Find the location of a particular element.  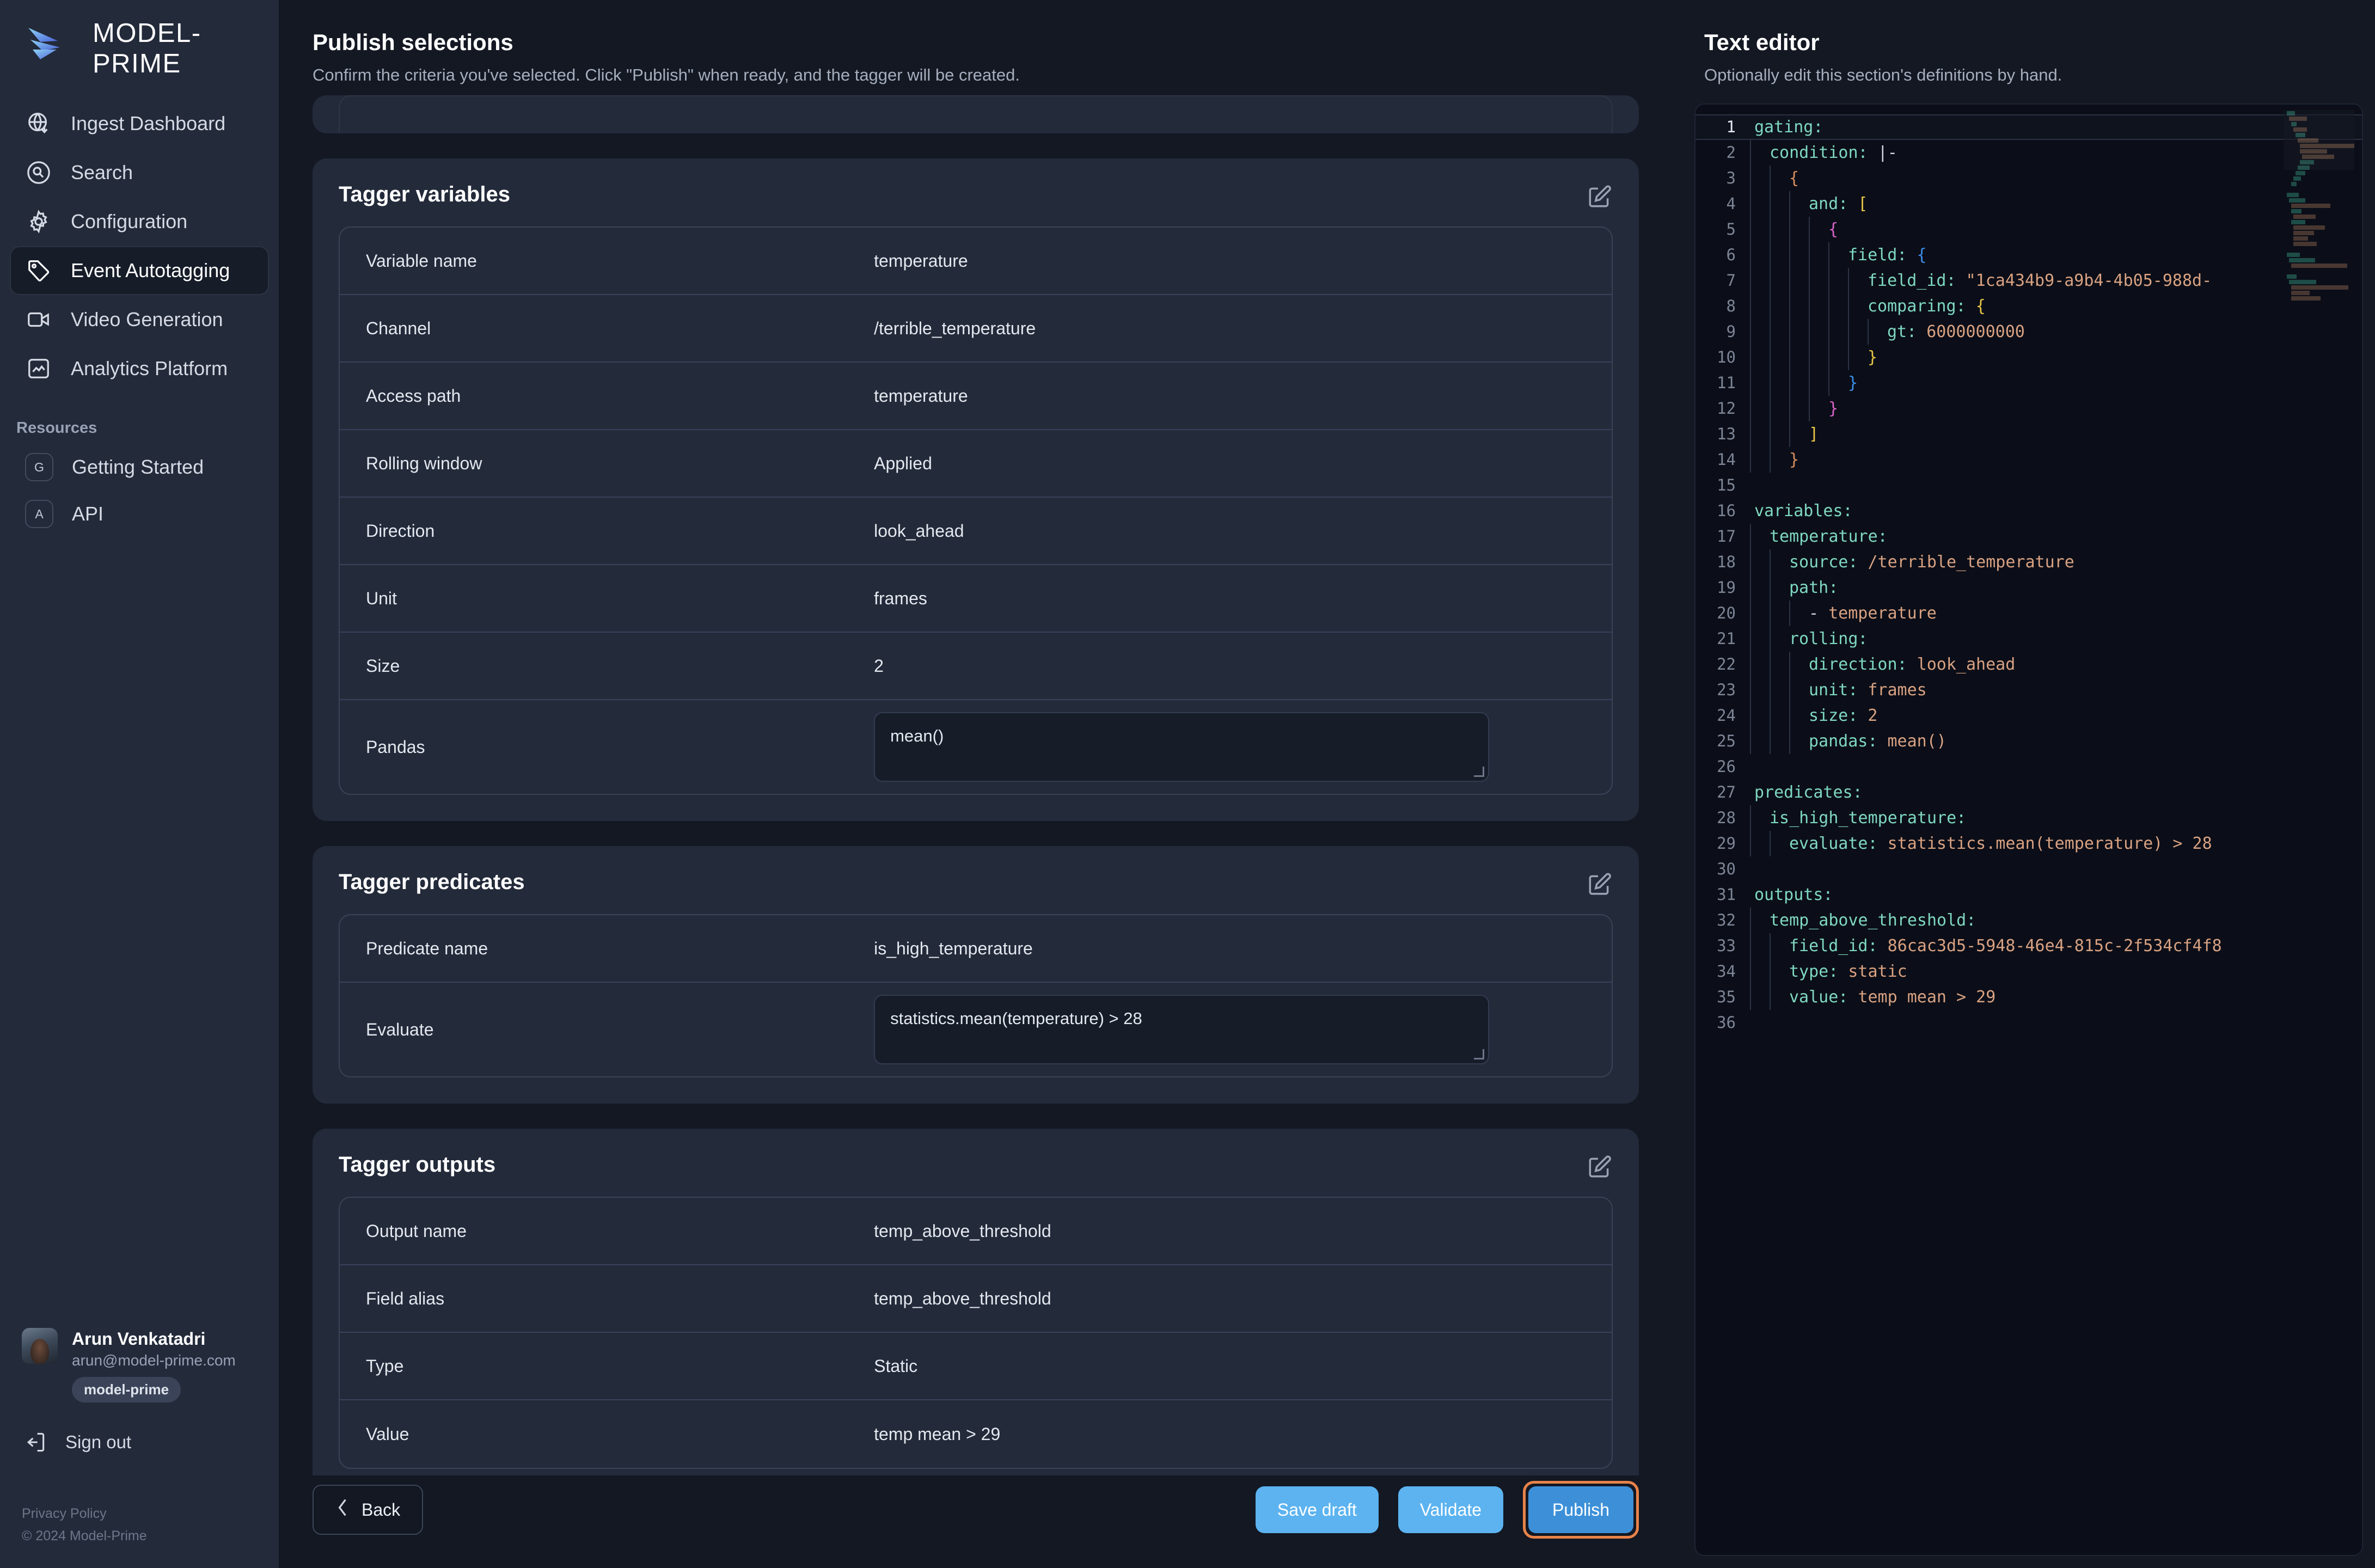

code-line: 30 is located at coordinates (2028, 869).